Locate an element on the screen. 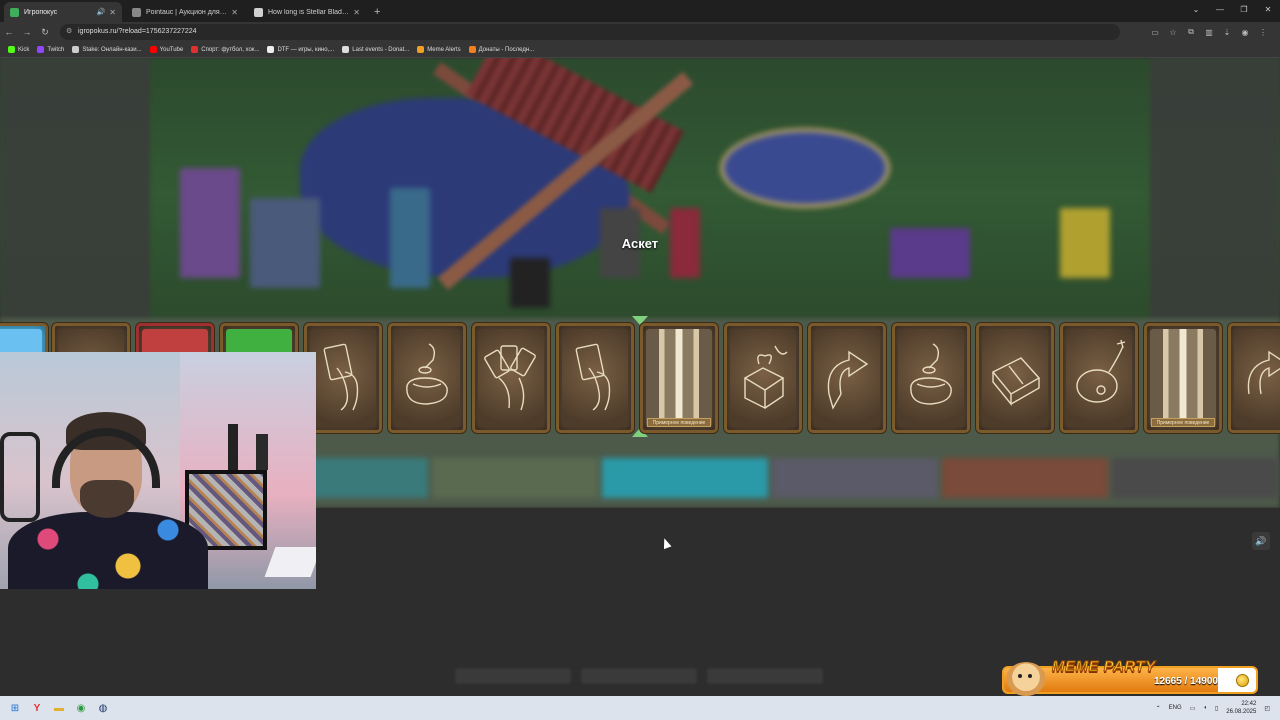 The height and width of the screenshot is (720, 1280). card-money-bag is located at coordinates (427, 378).